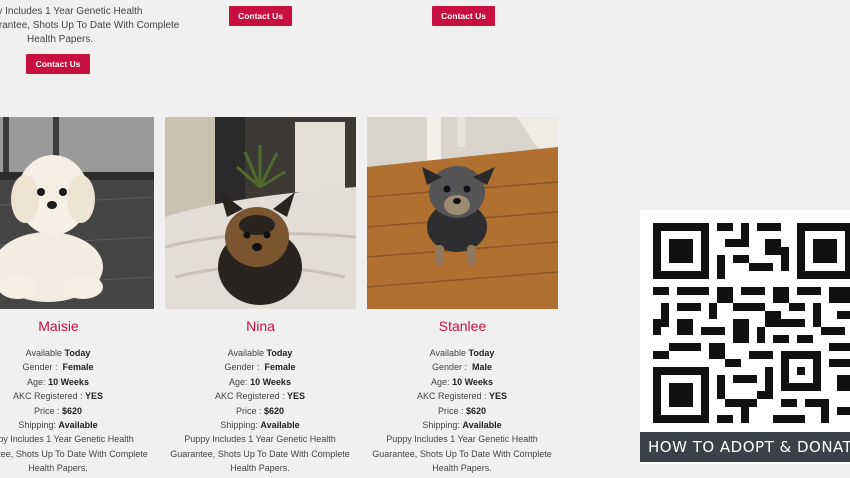  What do you see at coordinates (71, 11) in the screenshot?
I see `prev-card-desc-line1: Puppy Includes 1 Year Genetic Health` at bounding box center [71, 11].